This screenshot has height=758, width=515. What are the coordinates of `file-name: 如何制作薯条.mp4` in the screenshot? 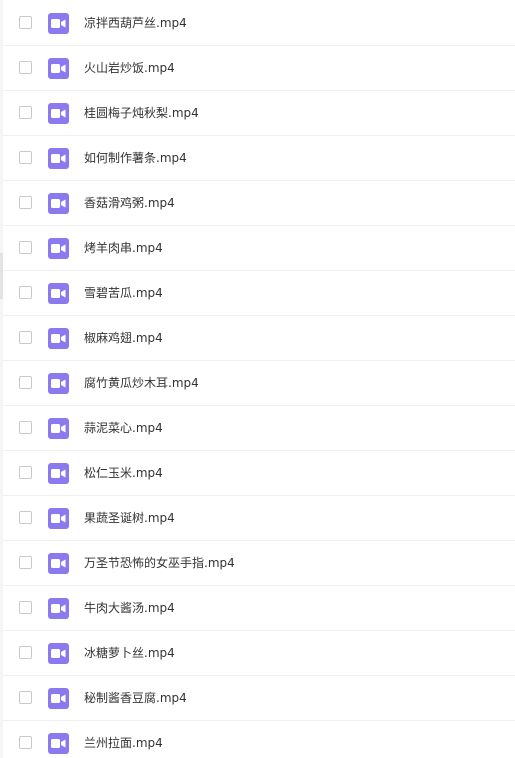 It's located at (135, 158).